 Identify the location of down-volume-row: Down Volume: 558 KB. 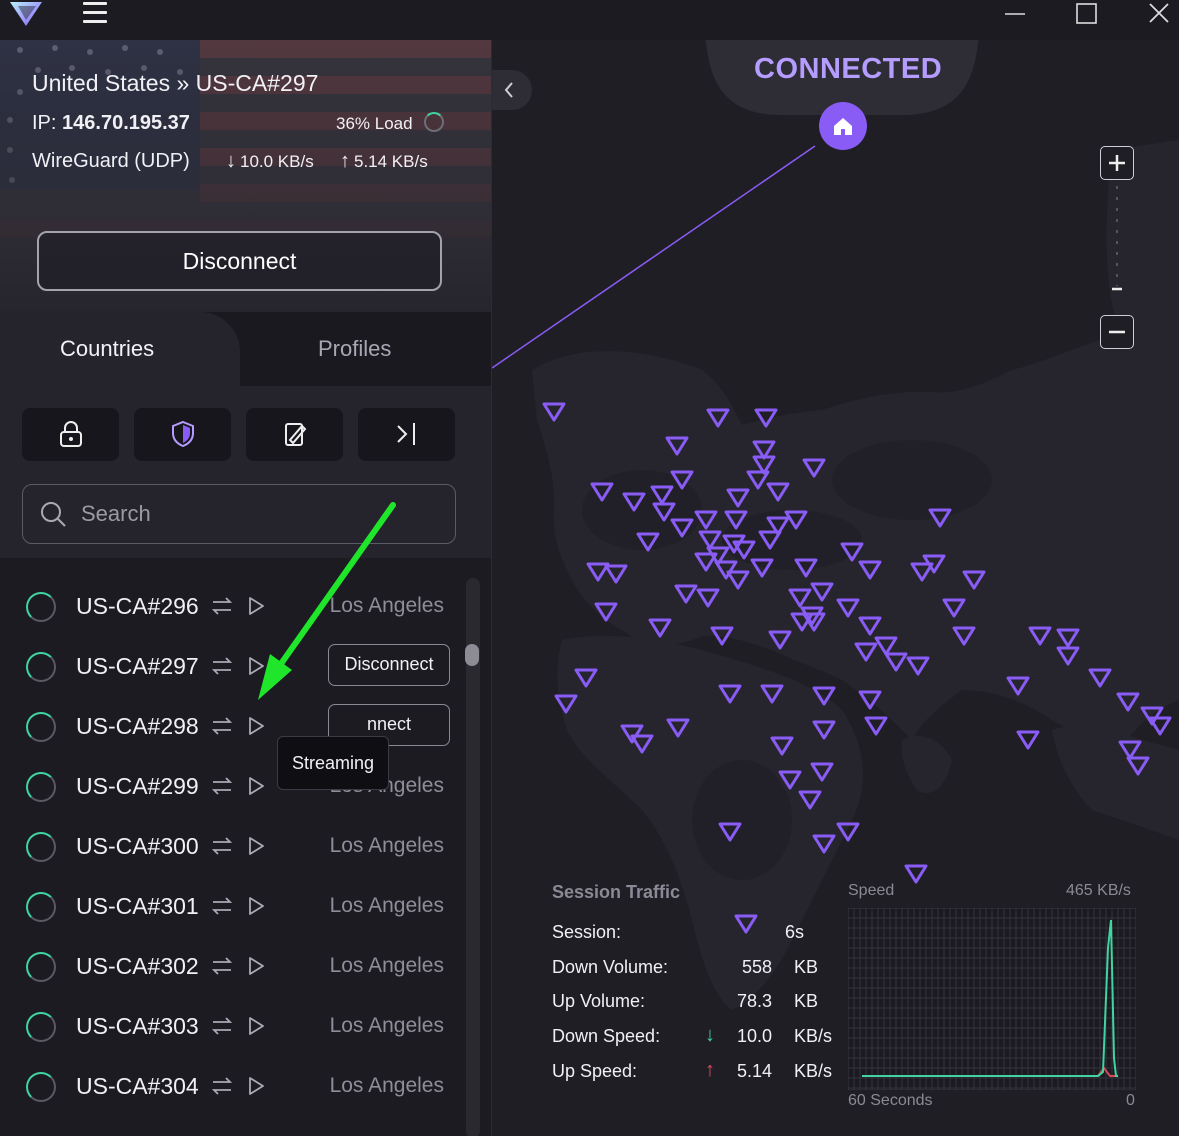
(697, 972).